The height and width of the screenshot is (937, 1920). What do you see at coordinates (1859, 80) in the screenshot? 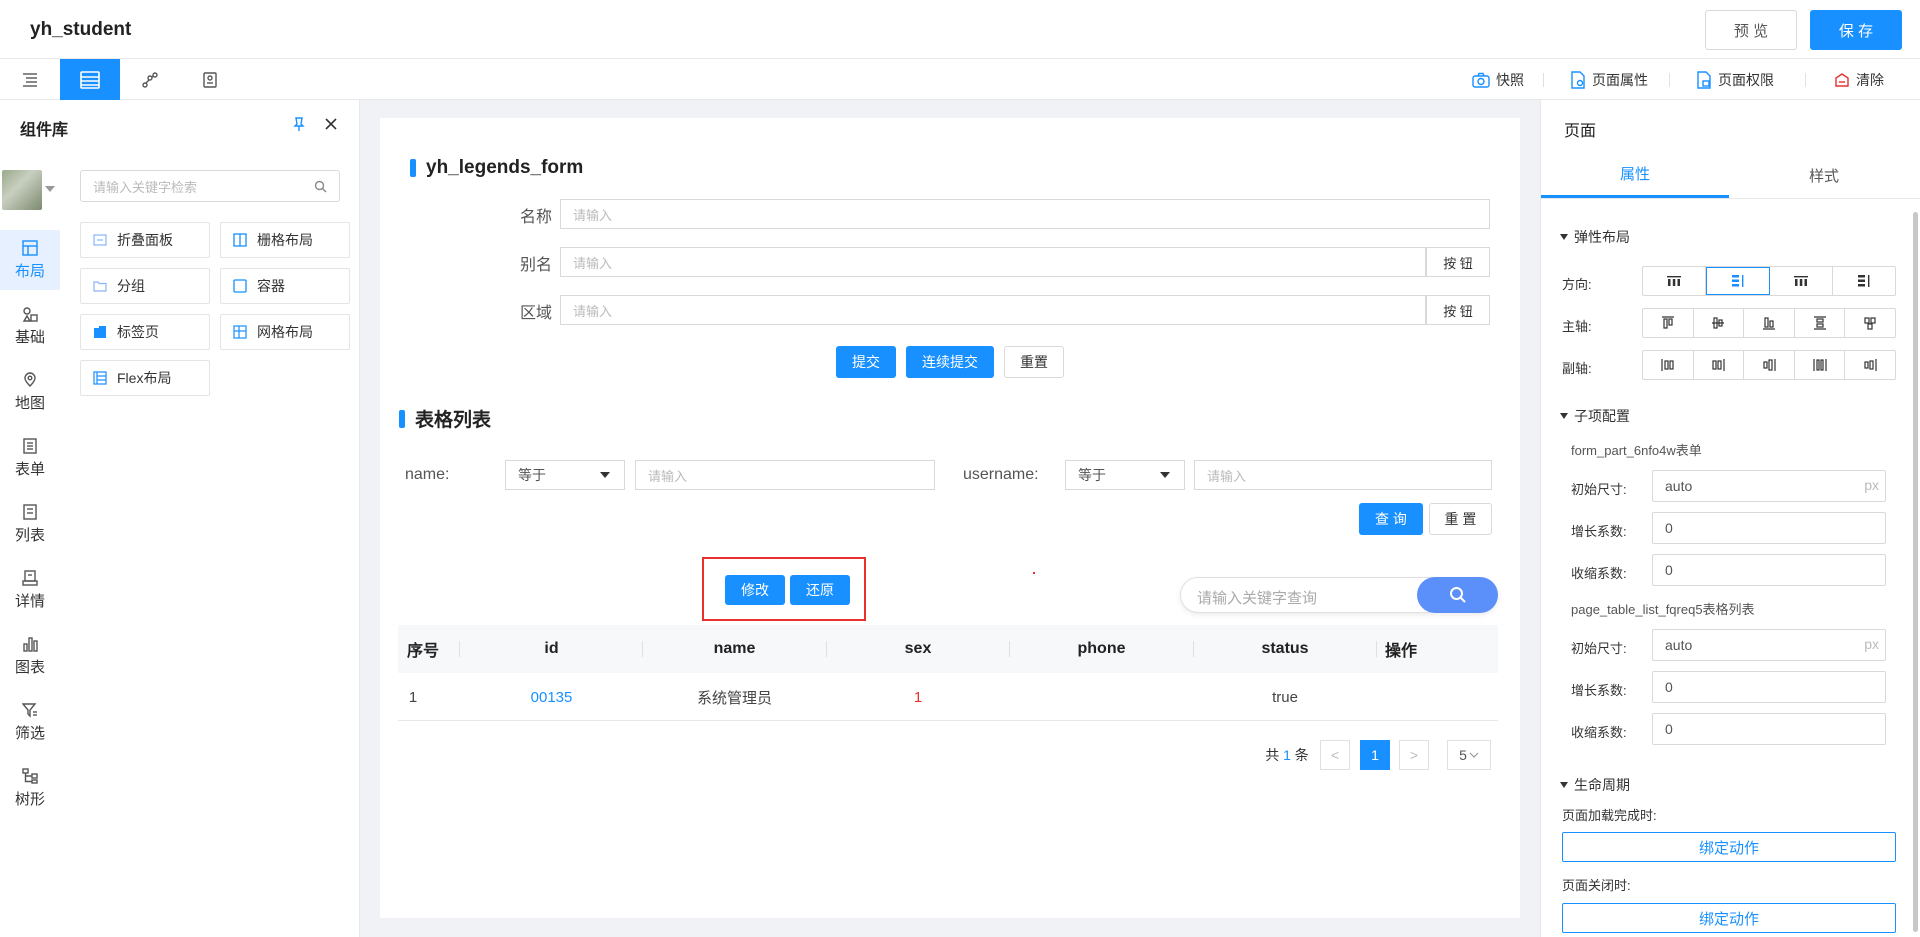
I see `clear-button: 清除` at bounding box center [1859, 80].